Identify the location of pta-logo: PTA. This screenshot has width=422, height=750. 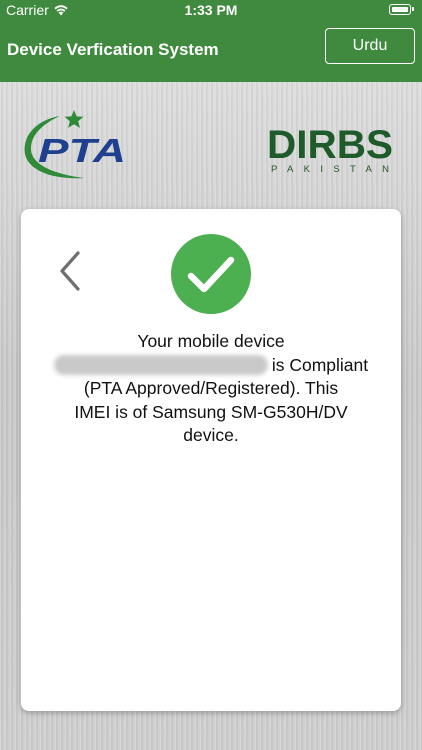
(75, 144).